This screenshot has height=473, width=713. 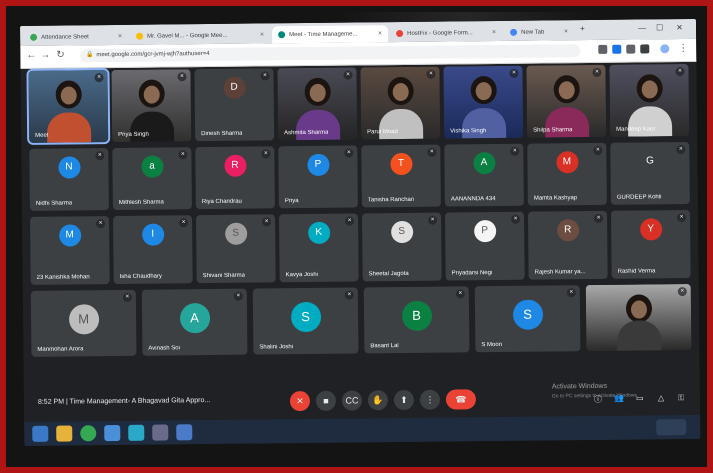 I want to click on camera-icon: ■, so click(x=326, y=400).